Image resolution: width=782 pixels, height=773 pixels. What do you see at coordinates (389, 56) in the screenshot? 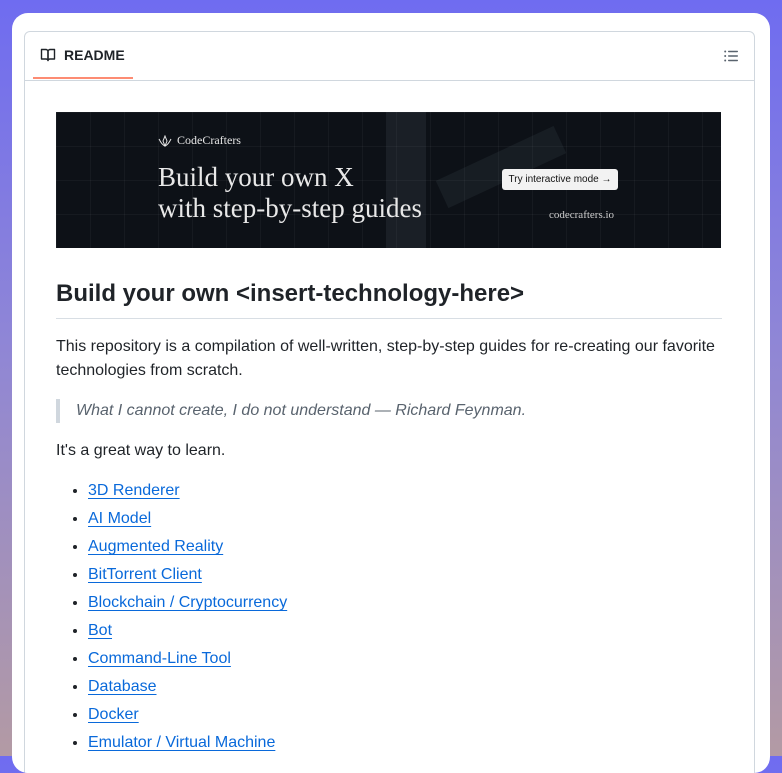
I see `readme-header: README` at bounding box center [389, 56].